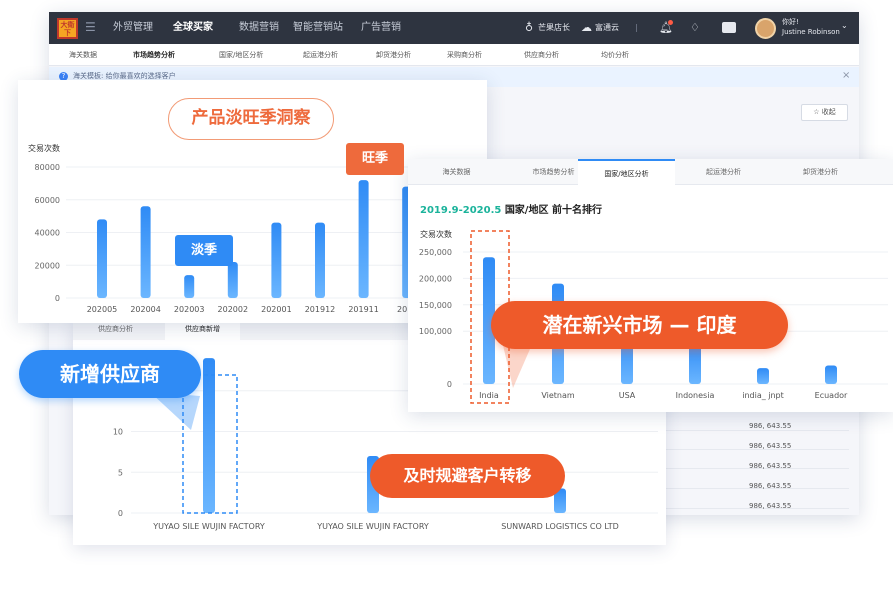 This screenshot has width=893, height=593. Describe the element at coordinates (320, 55) in the screenshot. I see `tab-origin-port: 起运港分析` at that location.